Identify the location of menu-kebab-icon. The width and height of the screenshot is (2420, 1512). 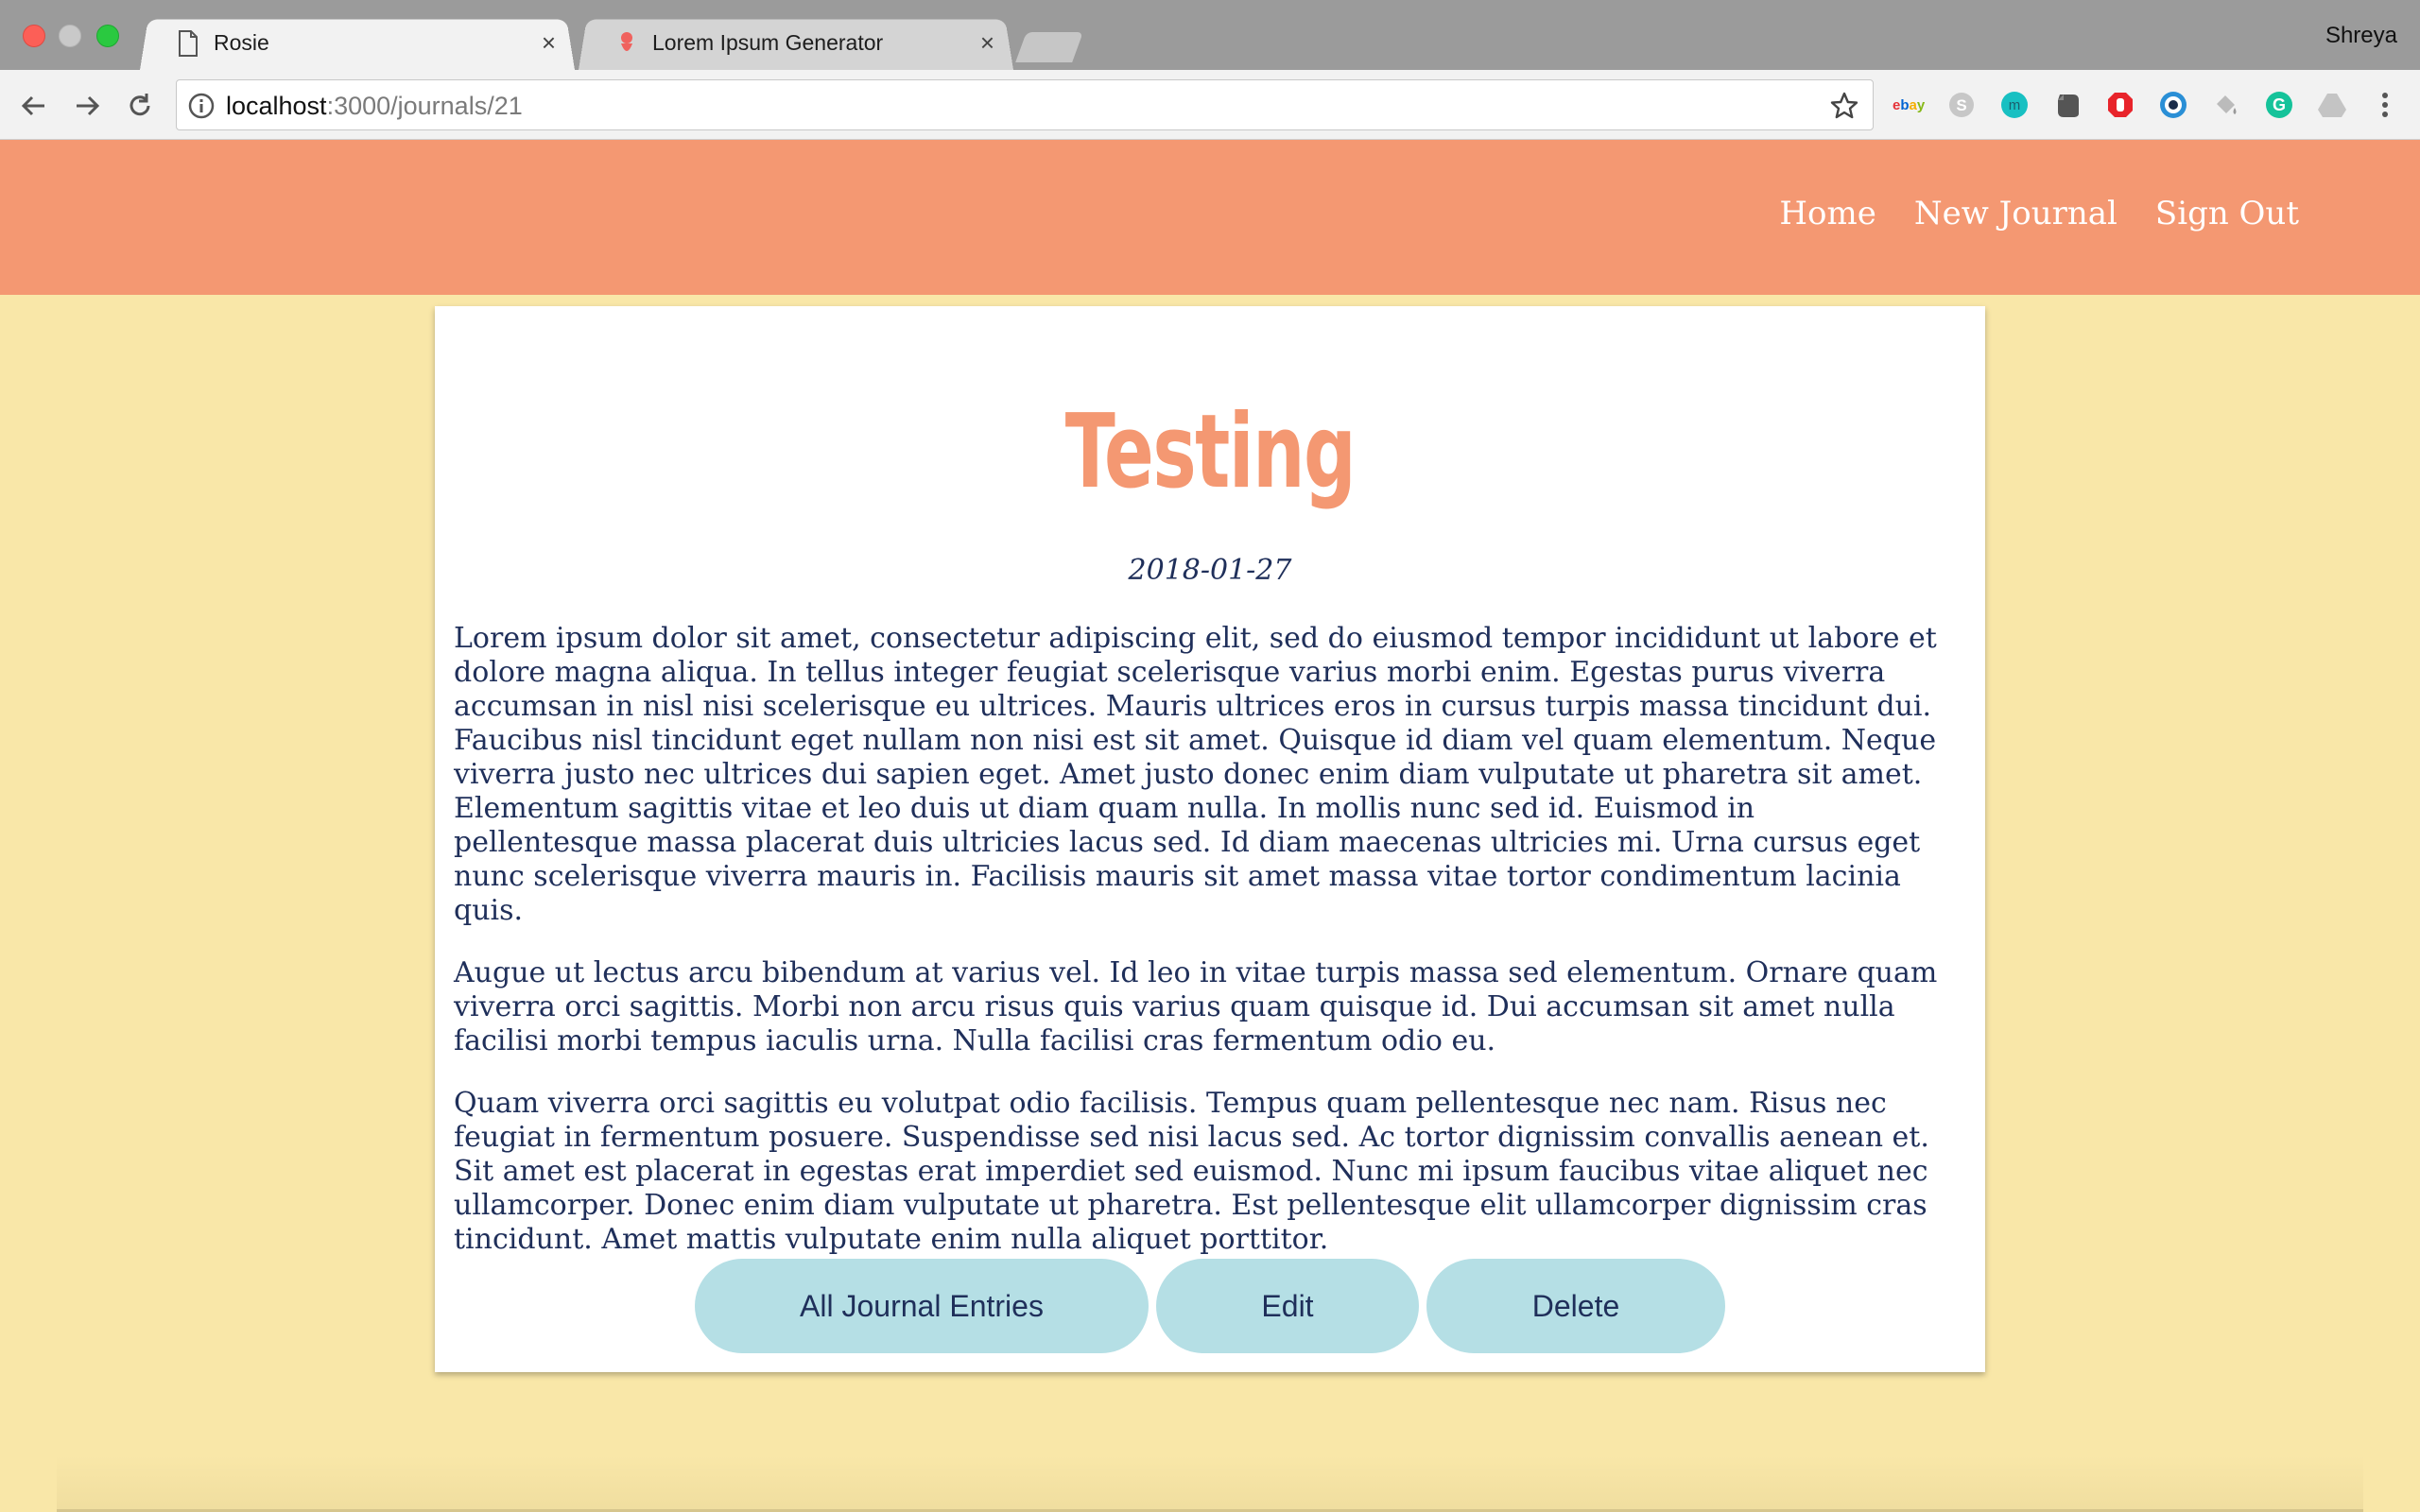
(2385, 105).